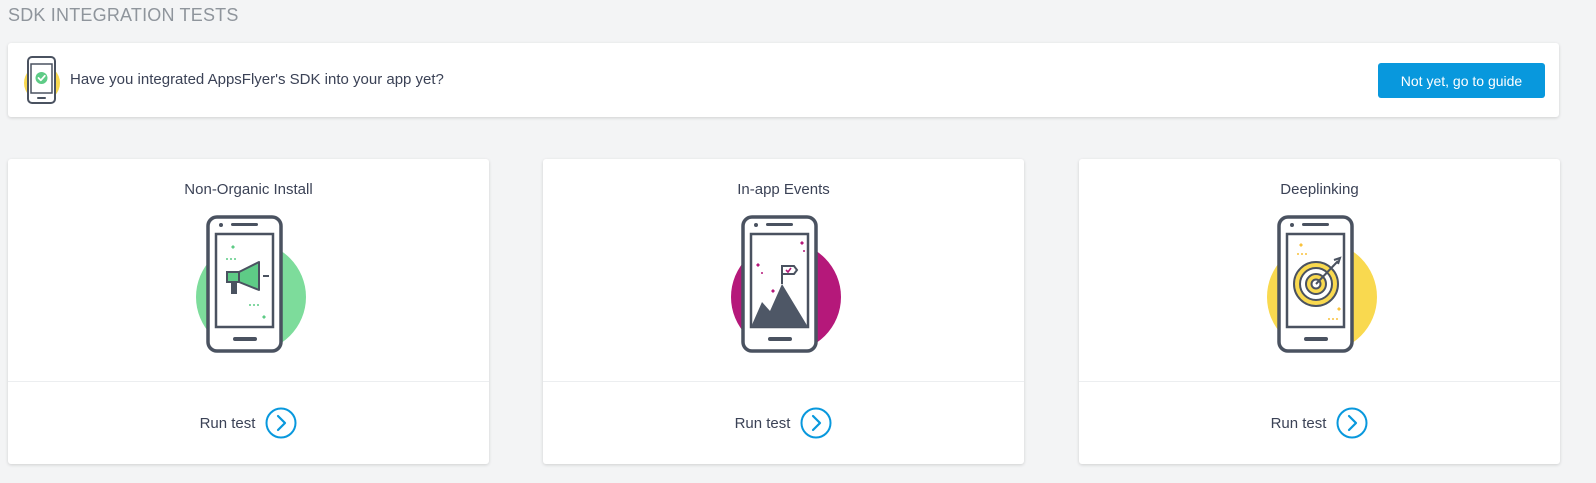 This screenshot has width=1596, height=483. What do you see at coordinates (1461, 80) in the screenshot?
I see `go-to-guide-button: Not yet, go to guide` at bounding box center [1461, 80].